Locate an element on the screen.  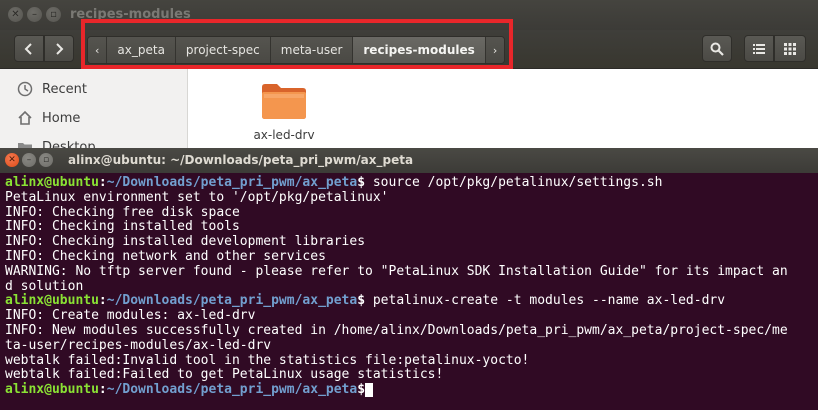
search-icon is located at coordinates (717, 49).